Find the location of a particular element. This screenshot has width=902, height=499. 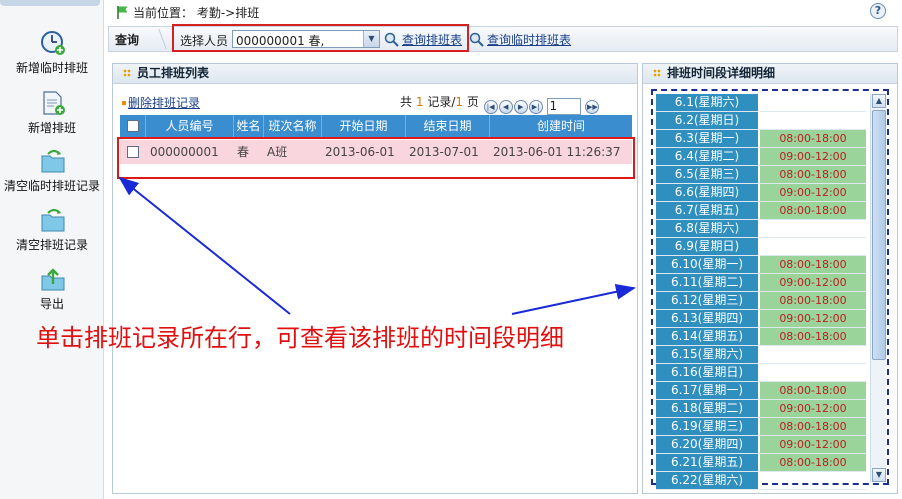

sidebar-item-clear-temp-records: 清空临时排班记录 is located at coordinates (52, 171).